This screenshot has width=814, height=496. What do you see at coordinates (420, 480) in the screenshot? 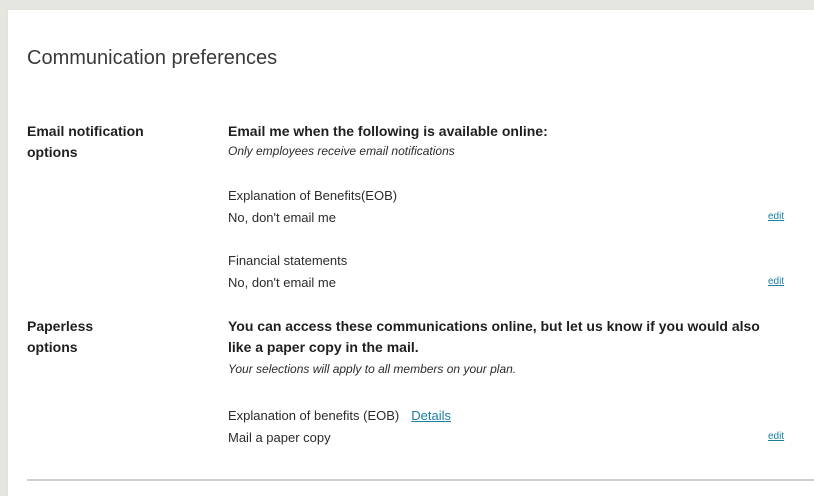
I see `section-divider` at bounding box center [420, 480].